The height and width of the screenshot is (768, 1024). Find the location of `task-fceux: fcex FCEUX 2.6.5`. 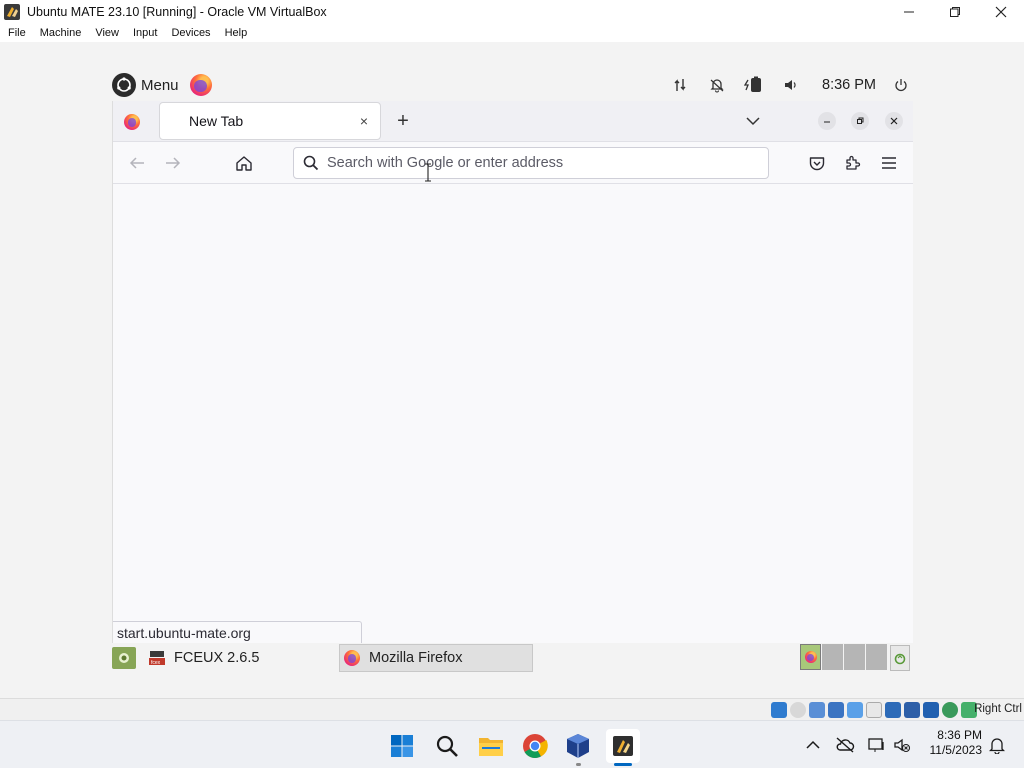

task-fceux: fcex FCEUX 2.6.5 is located at coordinates (242, 658).